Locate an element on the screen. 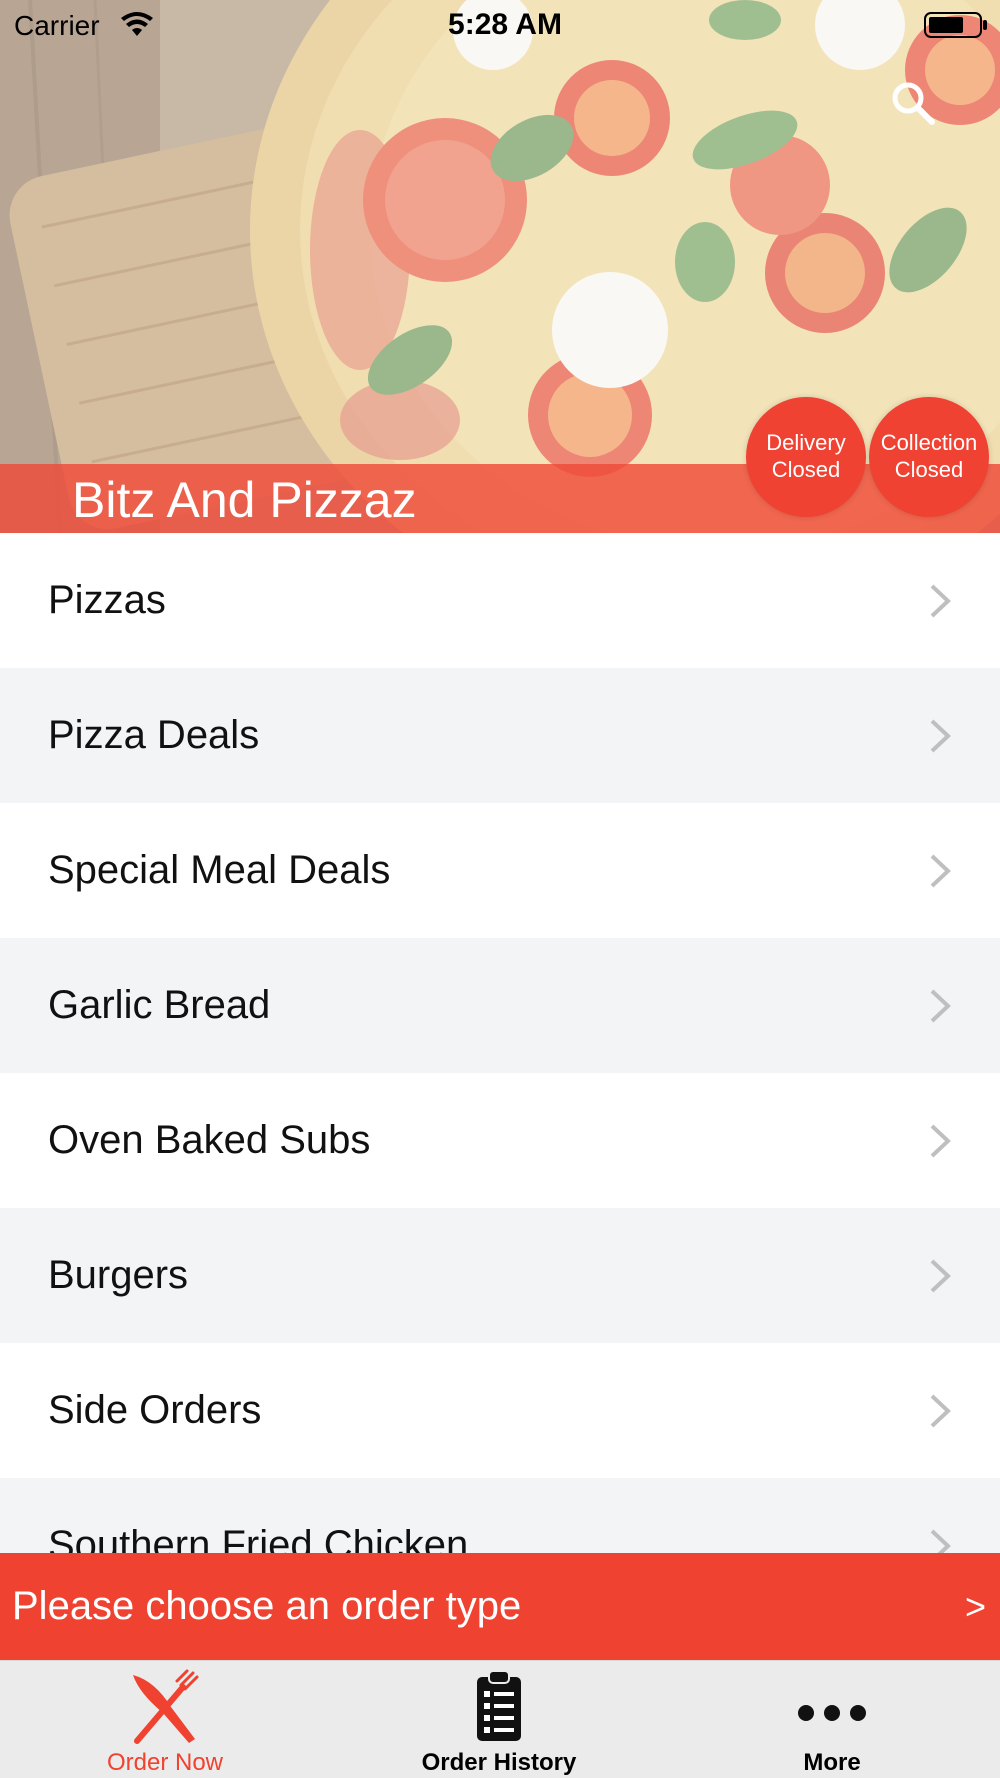 The height and width of the screenshot is (1778, 1000). delivery-status-label: Delivery is located at coordinates (806, 442).